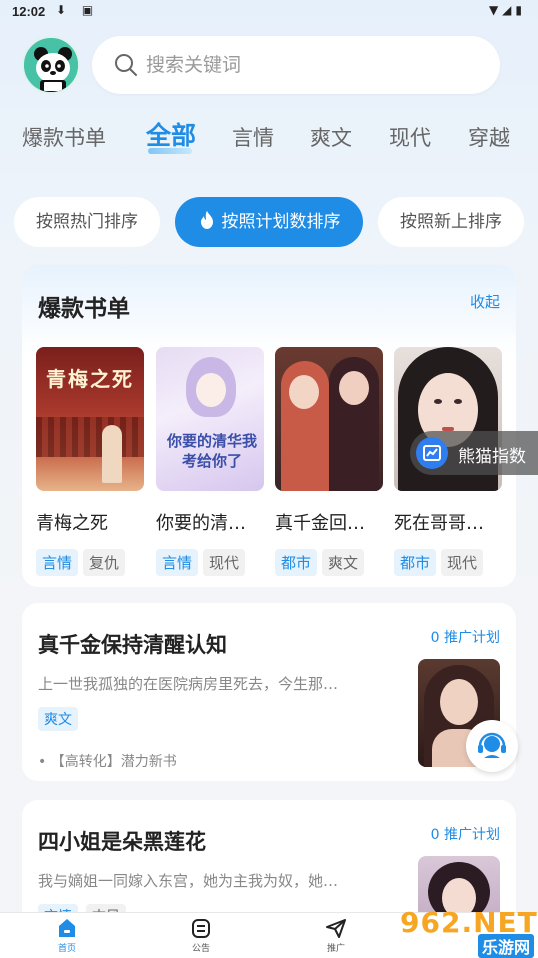  What do you see at coordinates (343, 562) in the screenshot?
I see `book-tag: 爽文` at bounding box center [343, 562].